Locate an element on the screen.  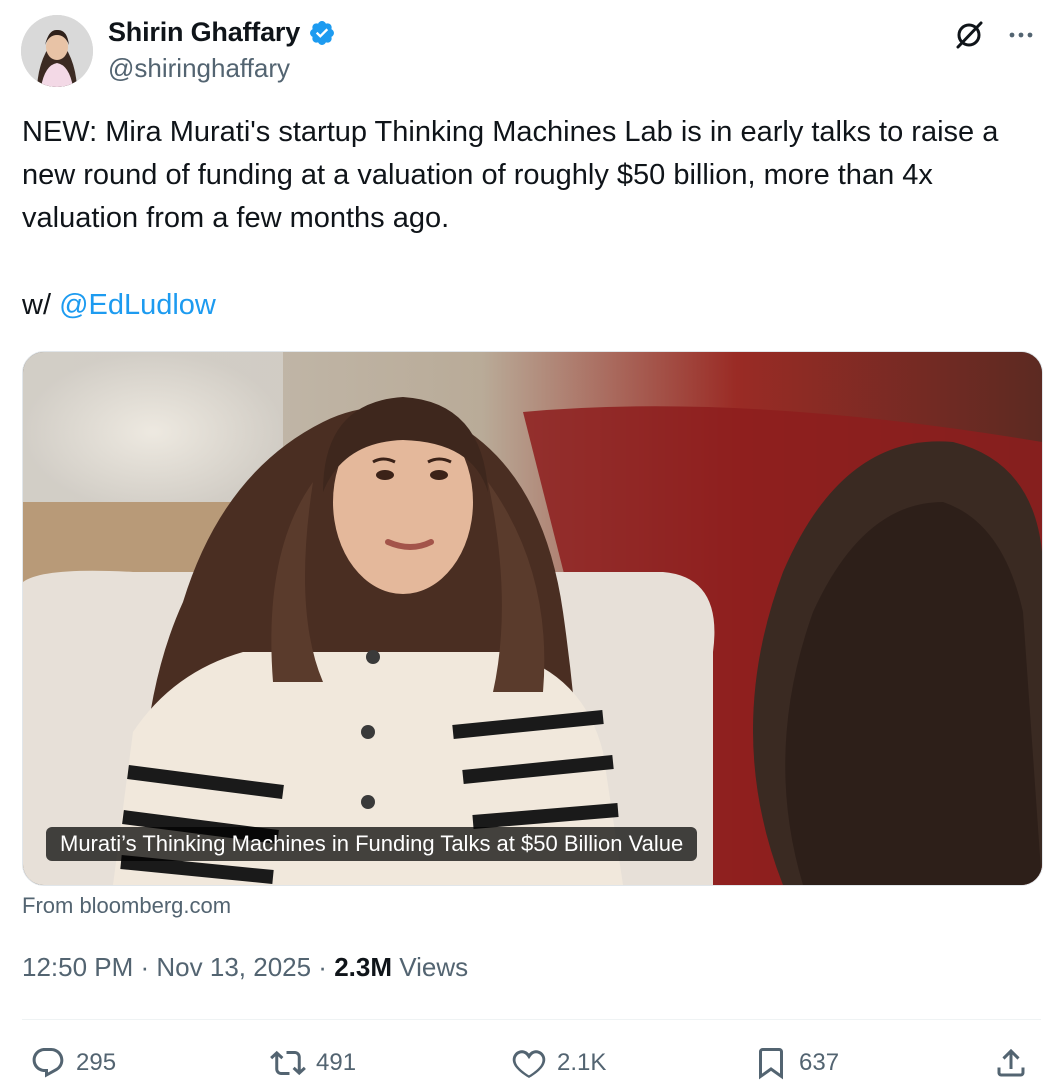
grok-icon is located at coordinates (969, 35).